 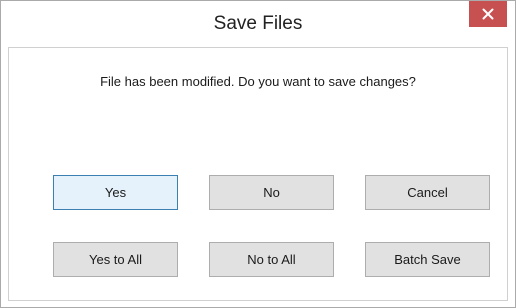 I want to click on title-bar: Save Files, so click(x=258, y=24).